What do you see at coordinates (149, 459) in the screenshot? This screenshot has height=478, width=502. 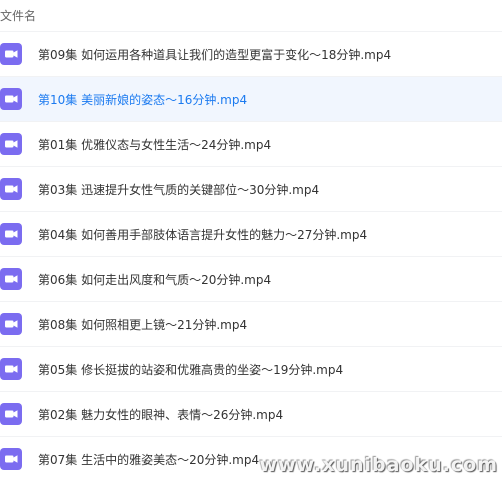 I see `file-name: 第07集 生活中的雅姿美态～20分钟.mp4` at bounding box center [149, 459].